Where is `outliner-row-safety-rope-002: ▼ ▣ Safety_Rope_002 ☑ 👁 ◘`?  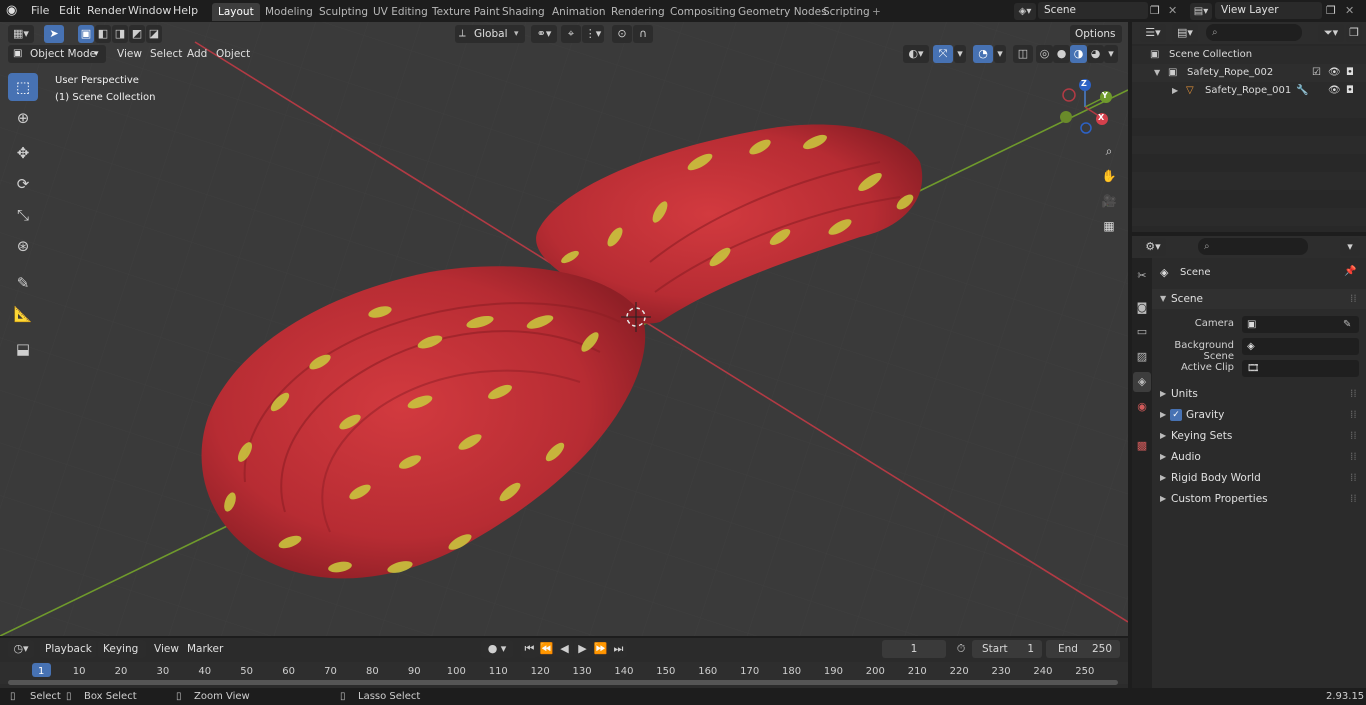 outliner-row-safety-rope-002: ▼ ▣ Safety_Rope_002 ☑ 👁 ◘ is located at coordinates (1249, 73).